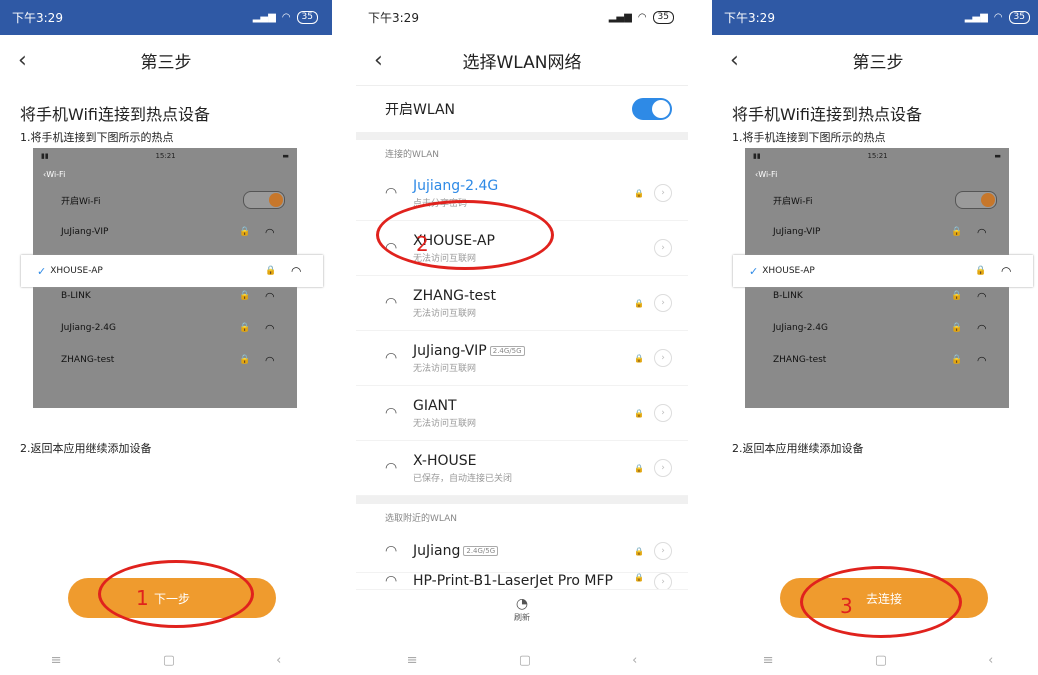 The width and height of the screenshot is (1038, 675). What do you see at coordinates (450, 350) in the screenshot?
I see `network-name: JuJiang-VIP` at bounding box center [450, 350].